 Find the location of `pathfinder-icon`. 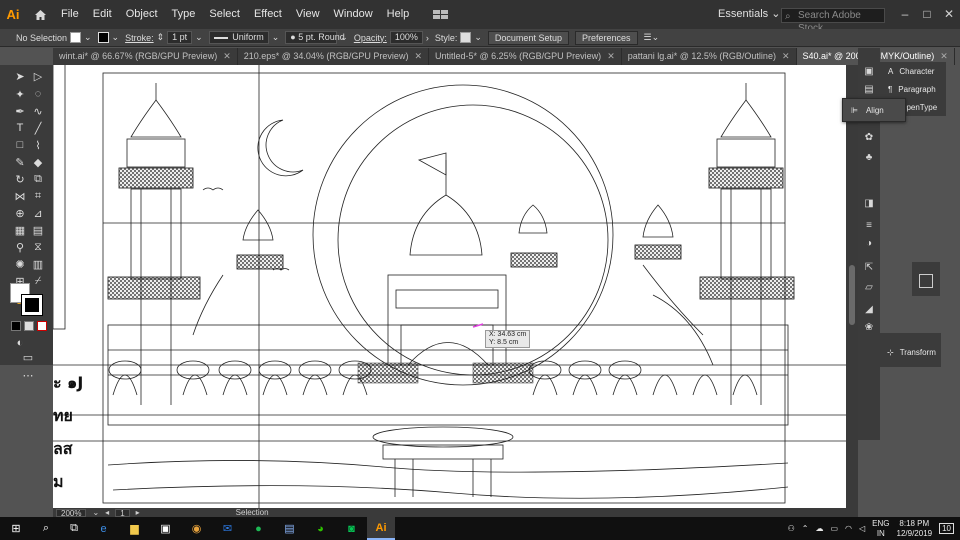

pathfinder-icon is located at coordinates (926, 281).